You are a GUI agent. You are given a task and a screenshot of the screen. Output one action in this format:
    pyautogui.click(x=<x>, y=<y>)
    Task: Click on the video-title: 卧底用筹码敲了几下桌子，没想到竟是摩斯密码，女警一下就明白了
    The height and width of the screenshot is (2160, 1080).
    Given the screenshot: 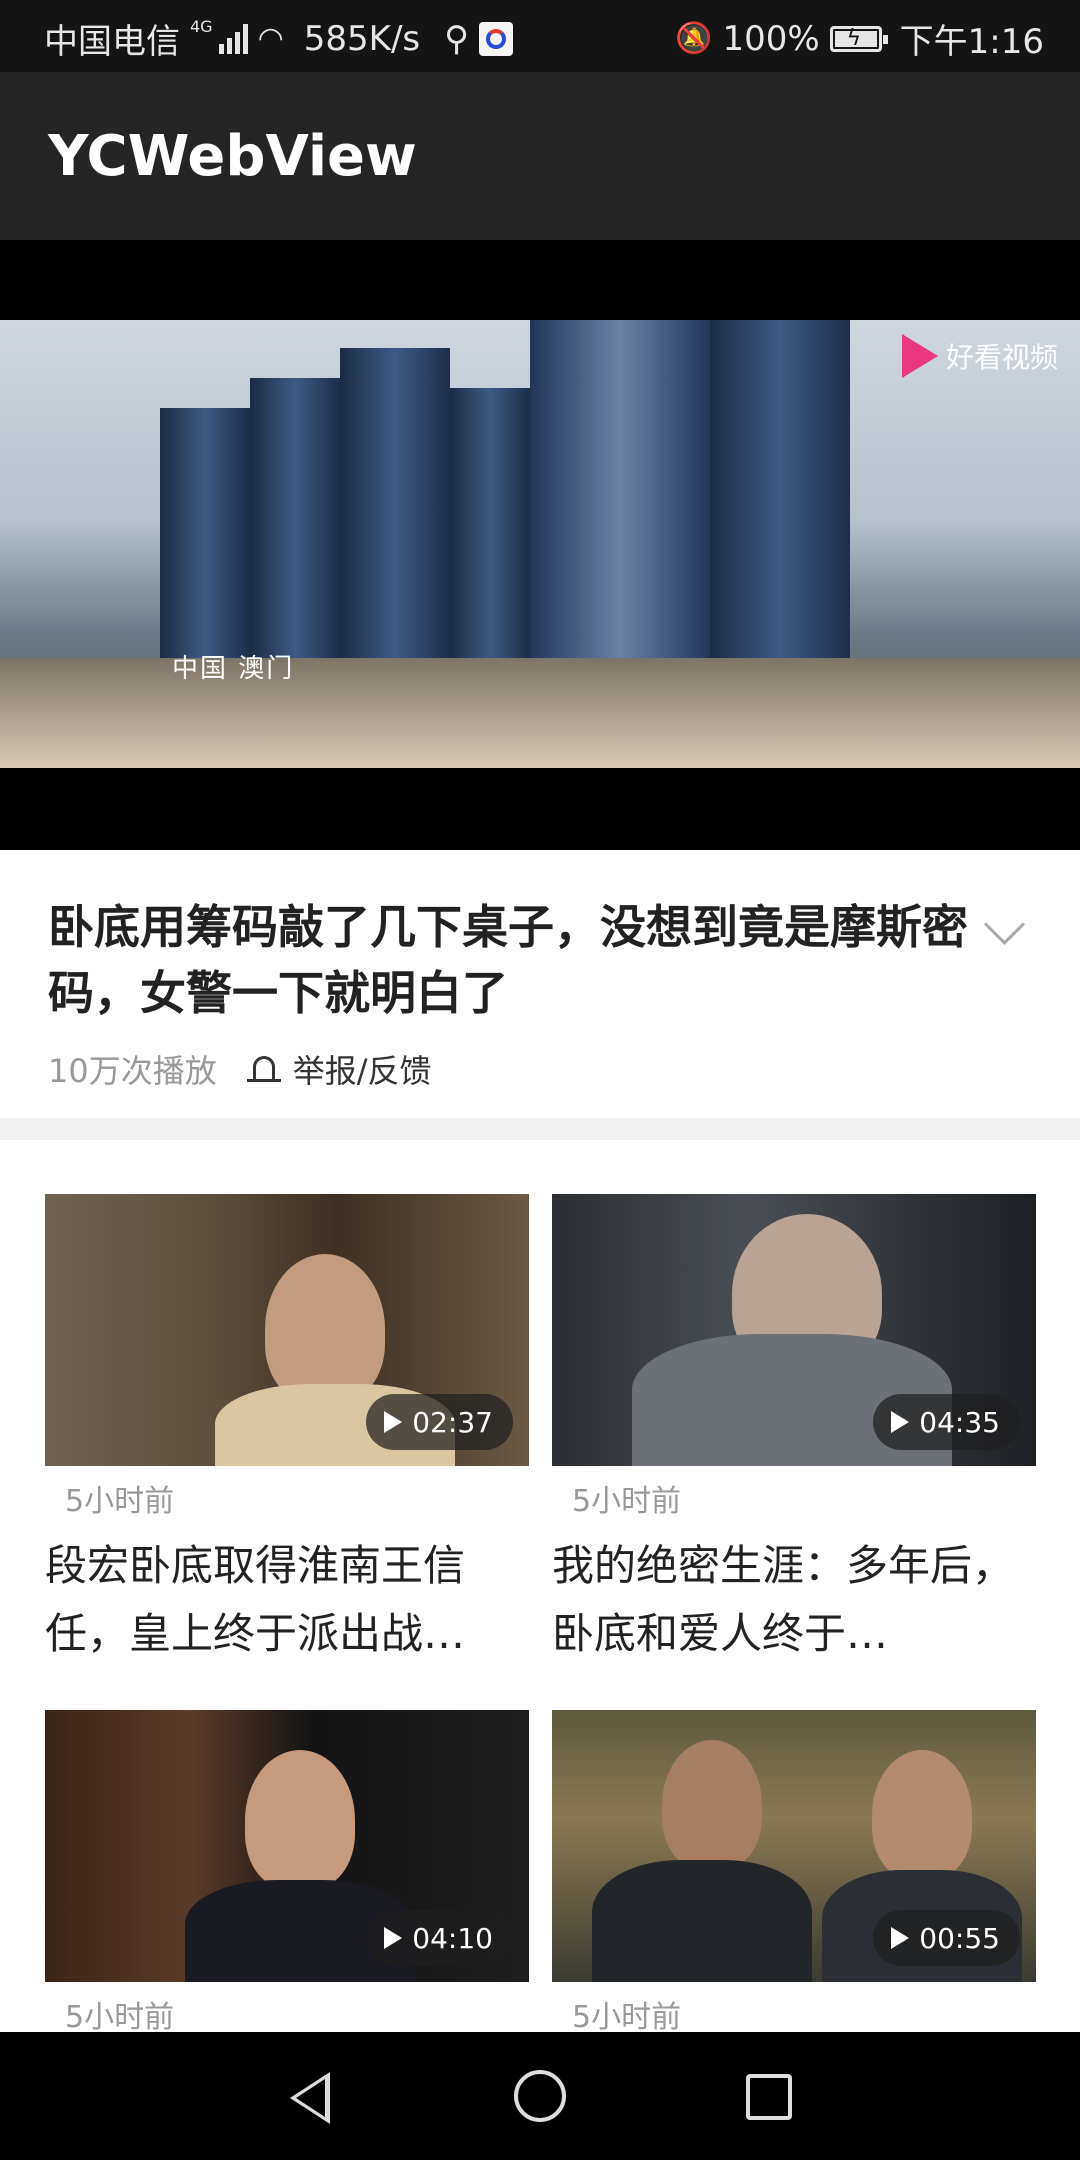 What is the action you would take?
    pyautogui.click(x=508, y=960)
    